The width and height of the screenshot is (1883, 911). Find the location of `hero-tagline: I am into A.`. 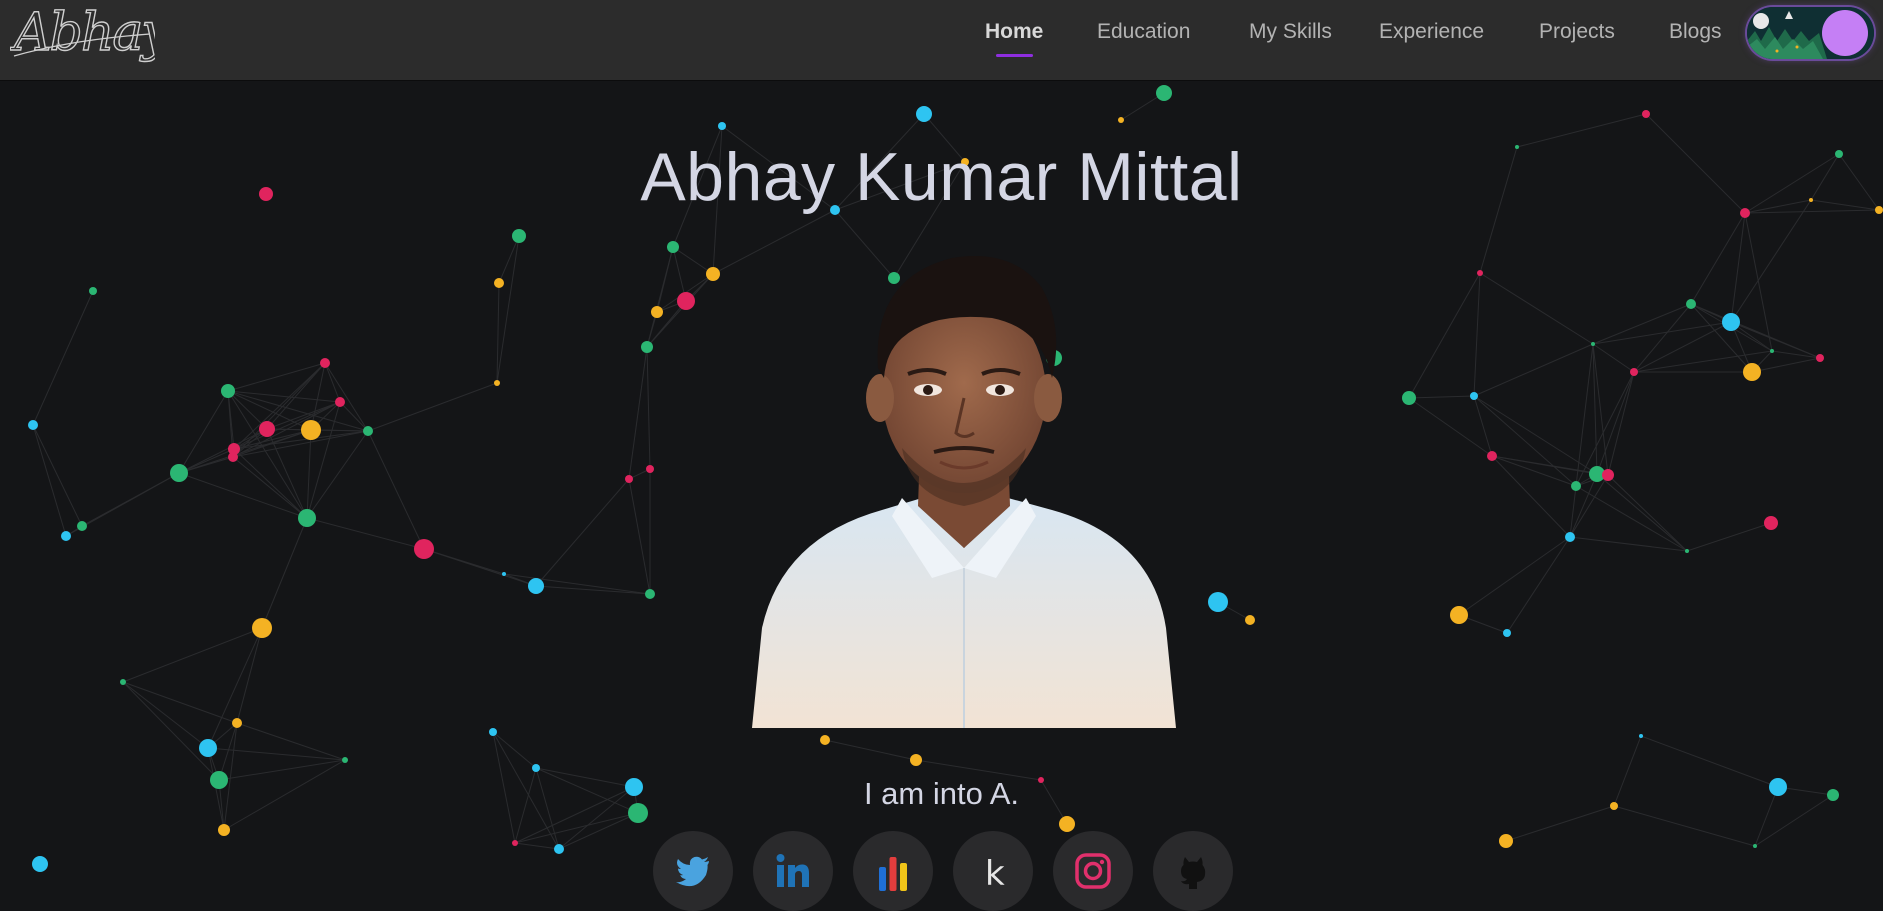

hero-tagline: I am into A. is located at coordinates (941, 794).